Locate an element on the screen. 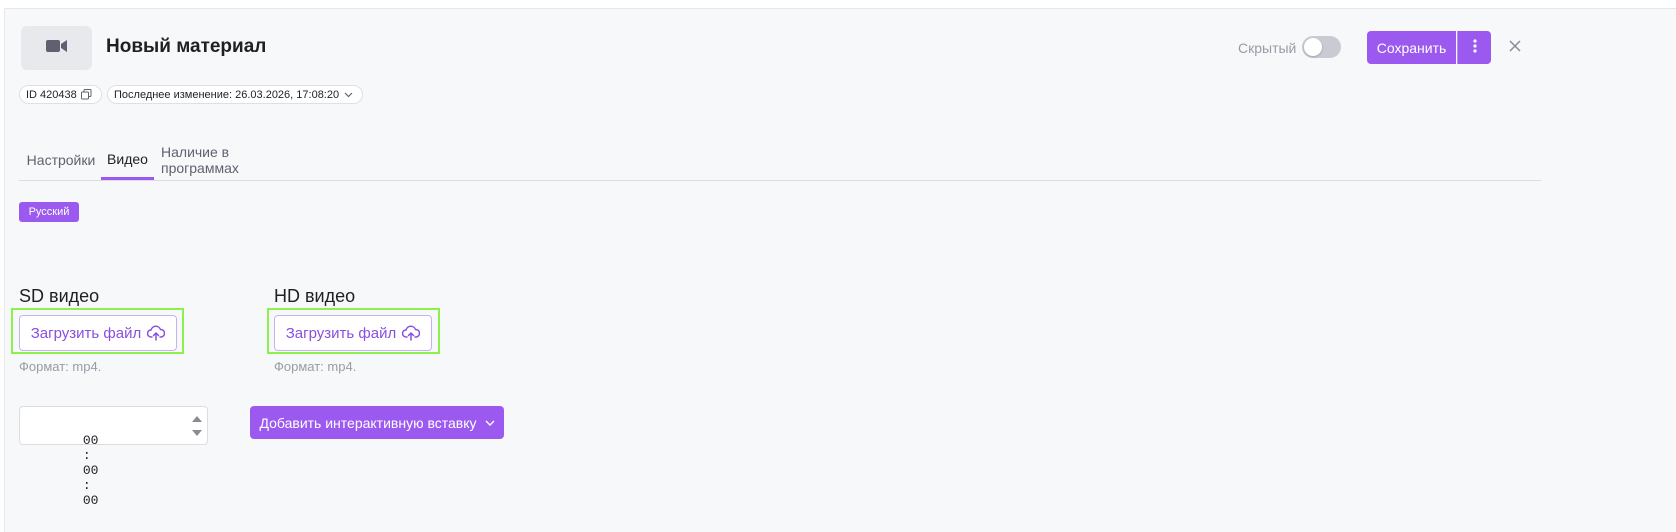 The image size is (1676, 532). material-thumbnail is located at coordinates (56, 48).